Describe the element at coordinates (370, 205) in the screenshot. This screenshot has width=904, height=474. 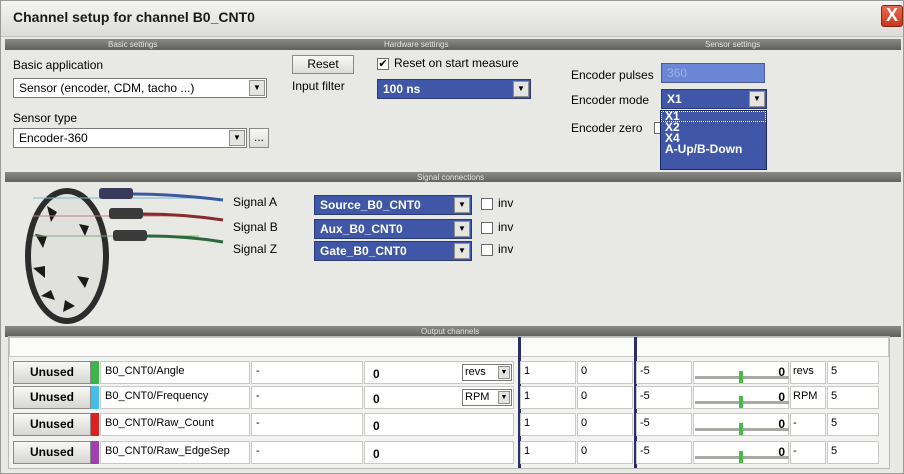
I see `signal-a-value: Source_B0_CNT0` at that location.